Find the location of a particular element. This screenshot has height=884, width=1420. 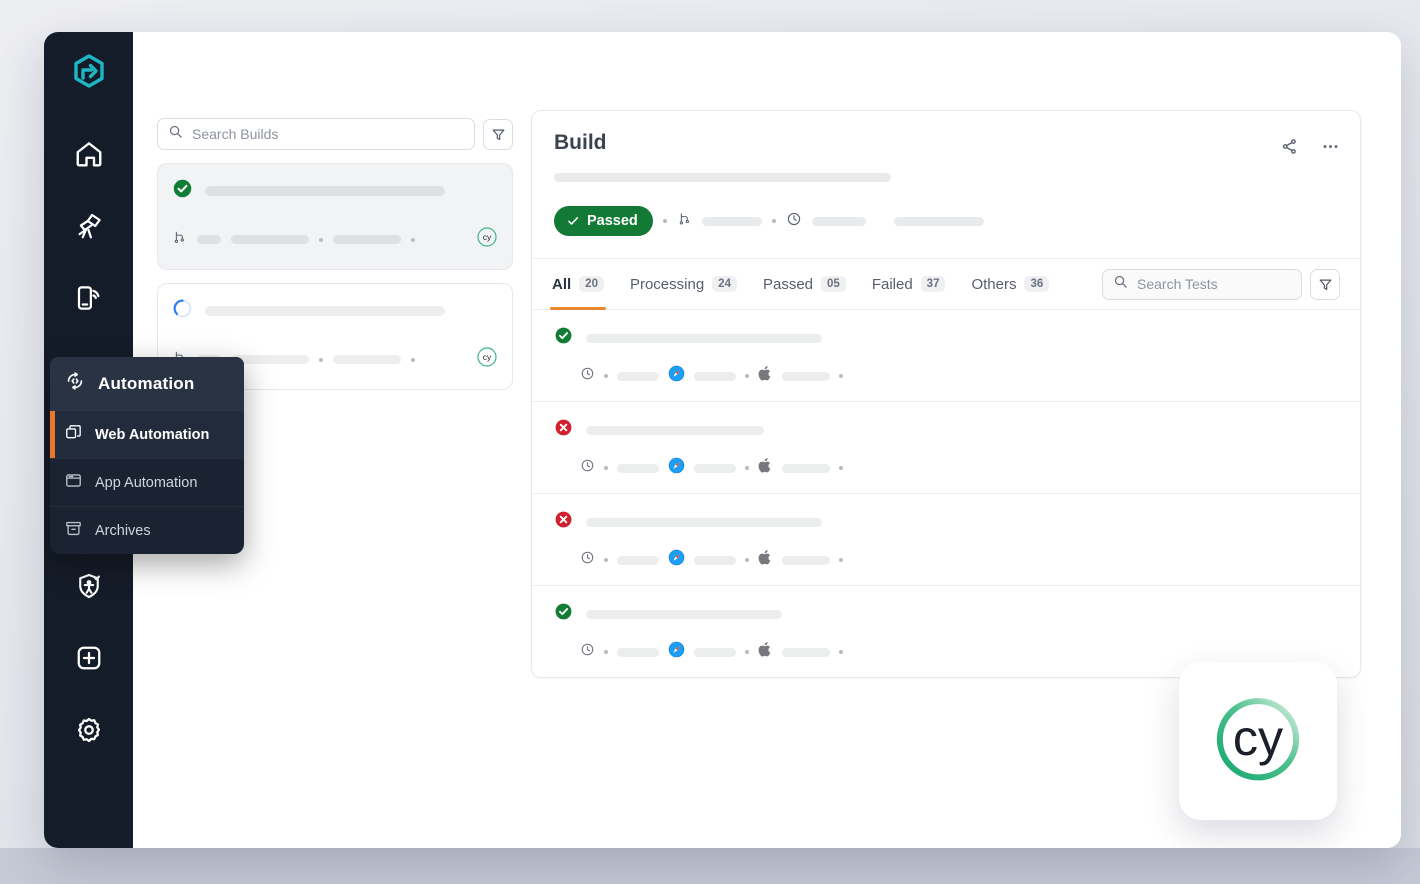

tab-processing: Processing 24 is located at coordinates (683, 284).